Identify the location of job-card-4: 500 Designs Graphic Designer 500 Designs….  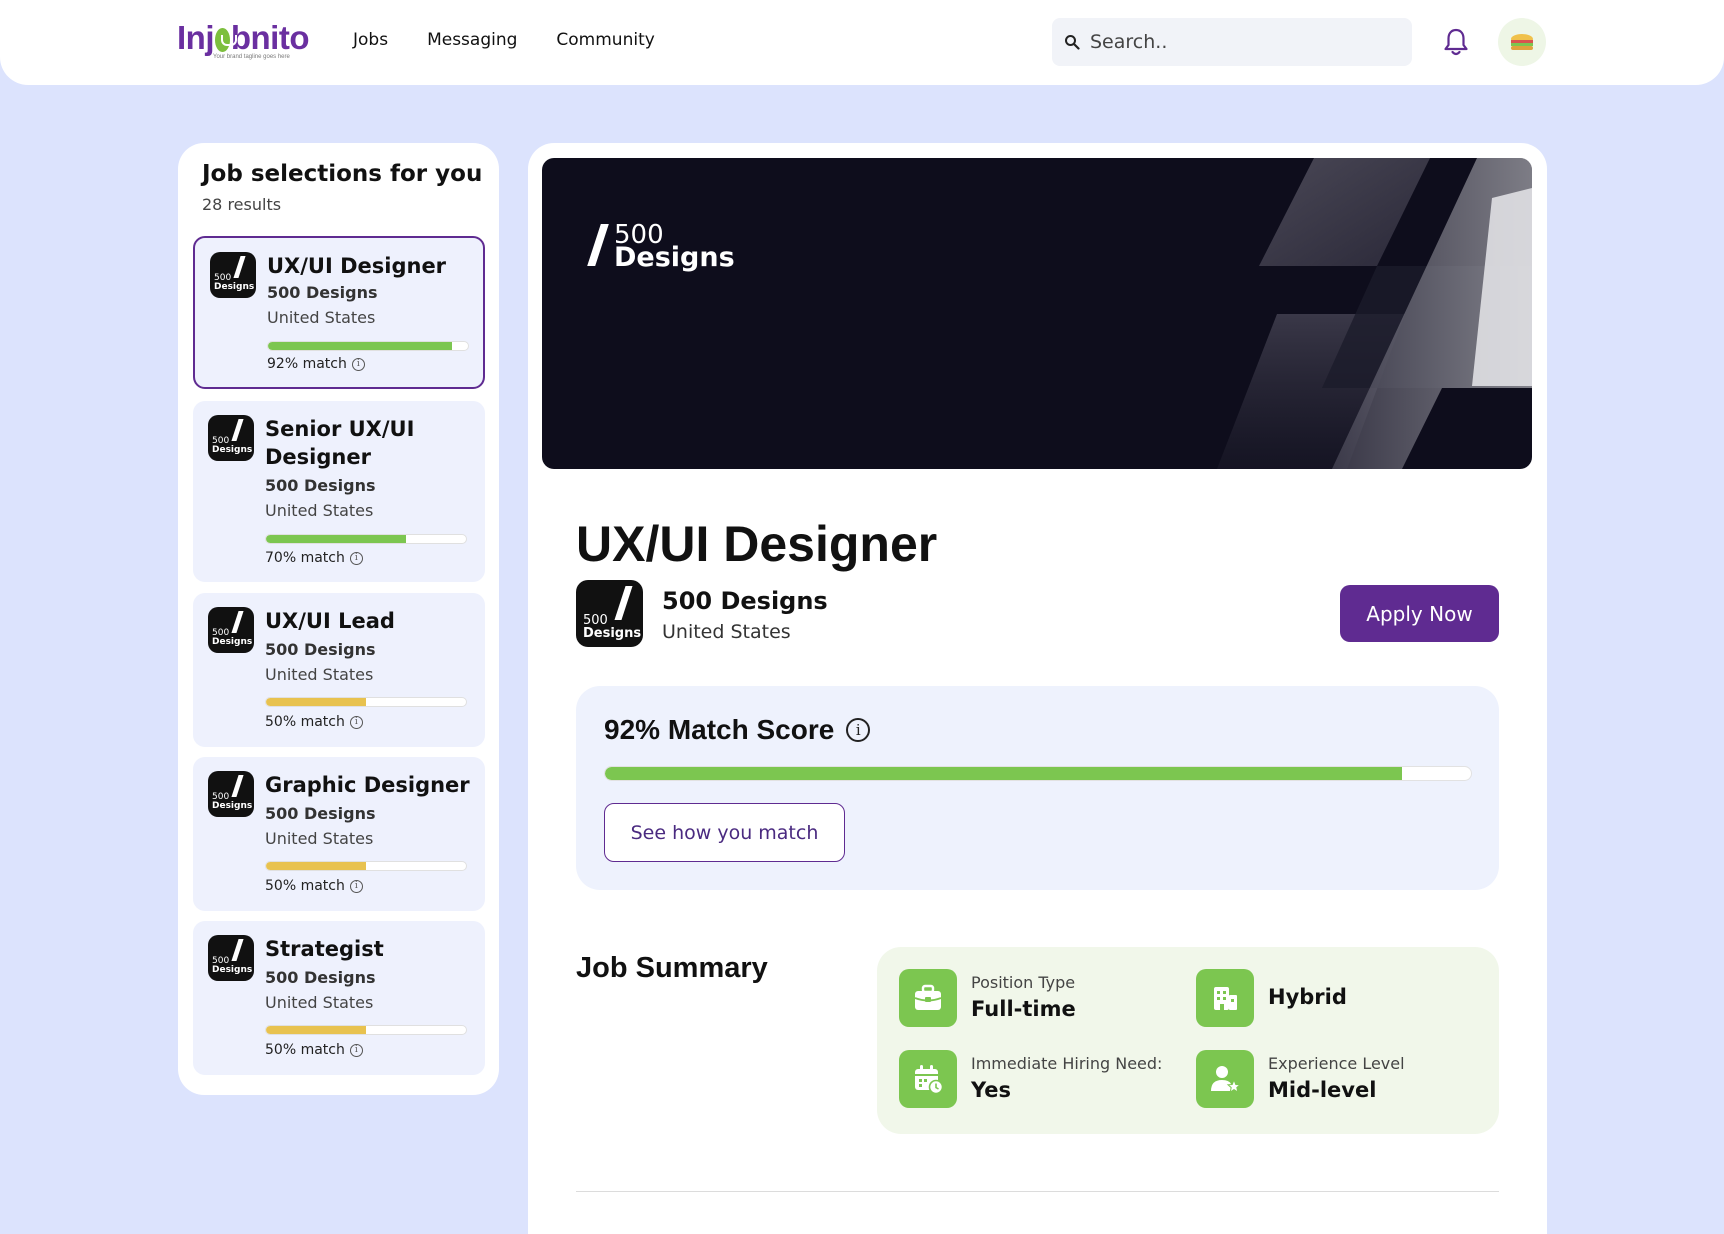
(339, 834).